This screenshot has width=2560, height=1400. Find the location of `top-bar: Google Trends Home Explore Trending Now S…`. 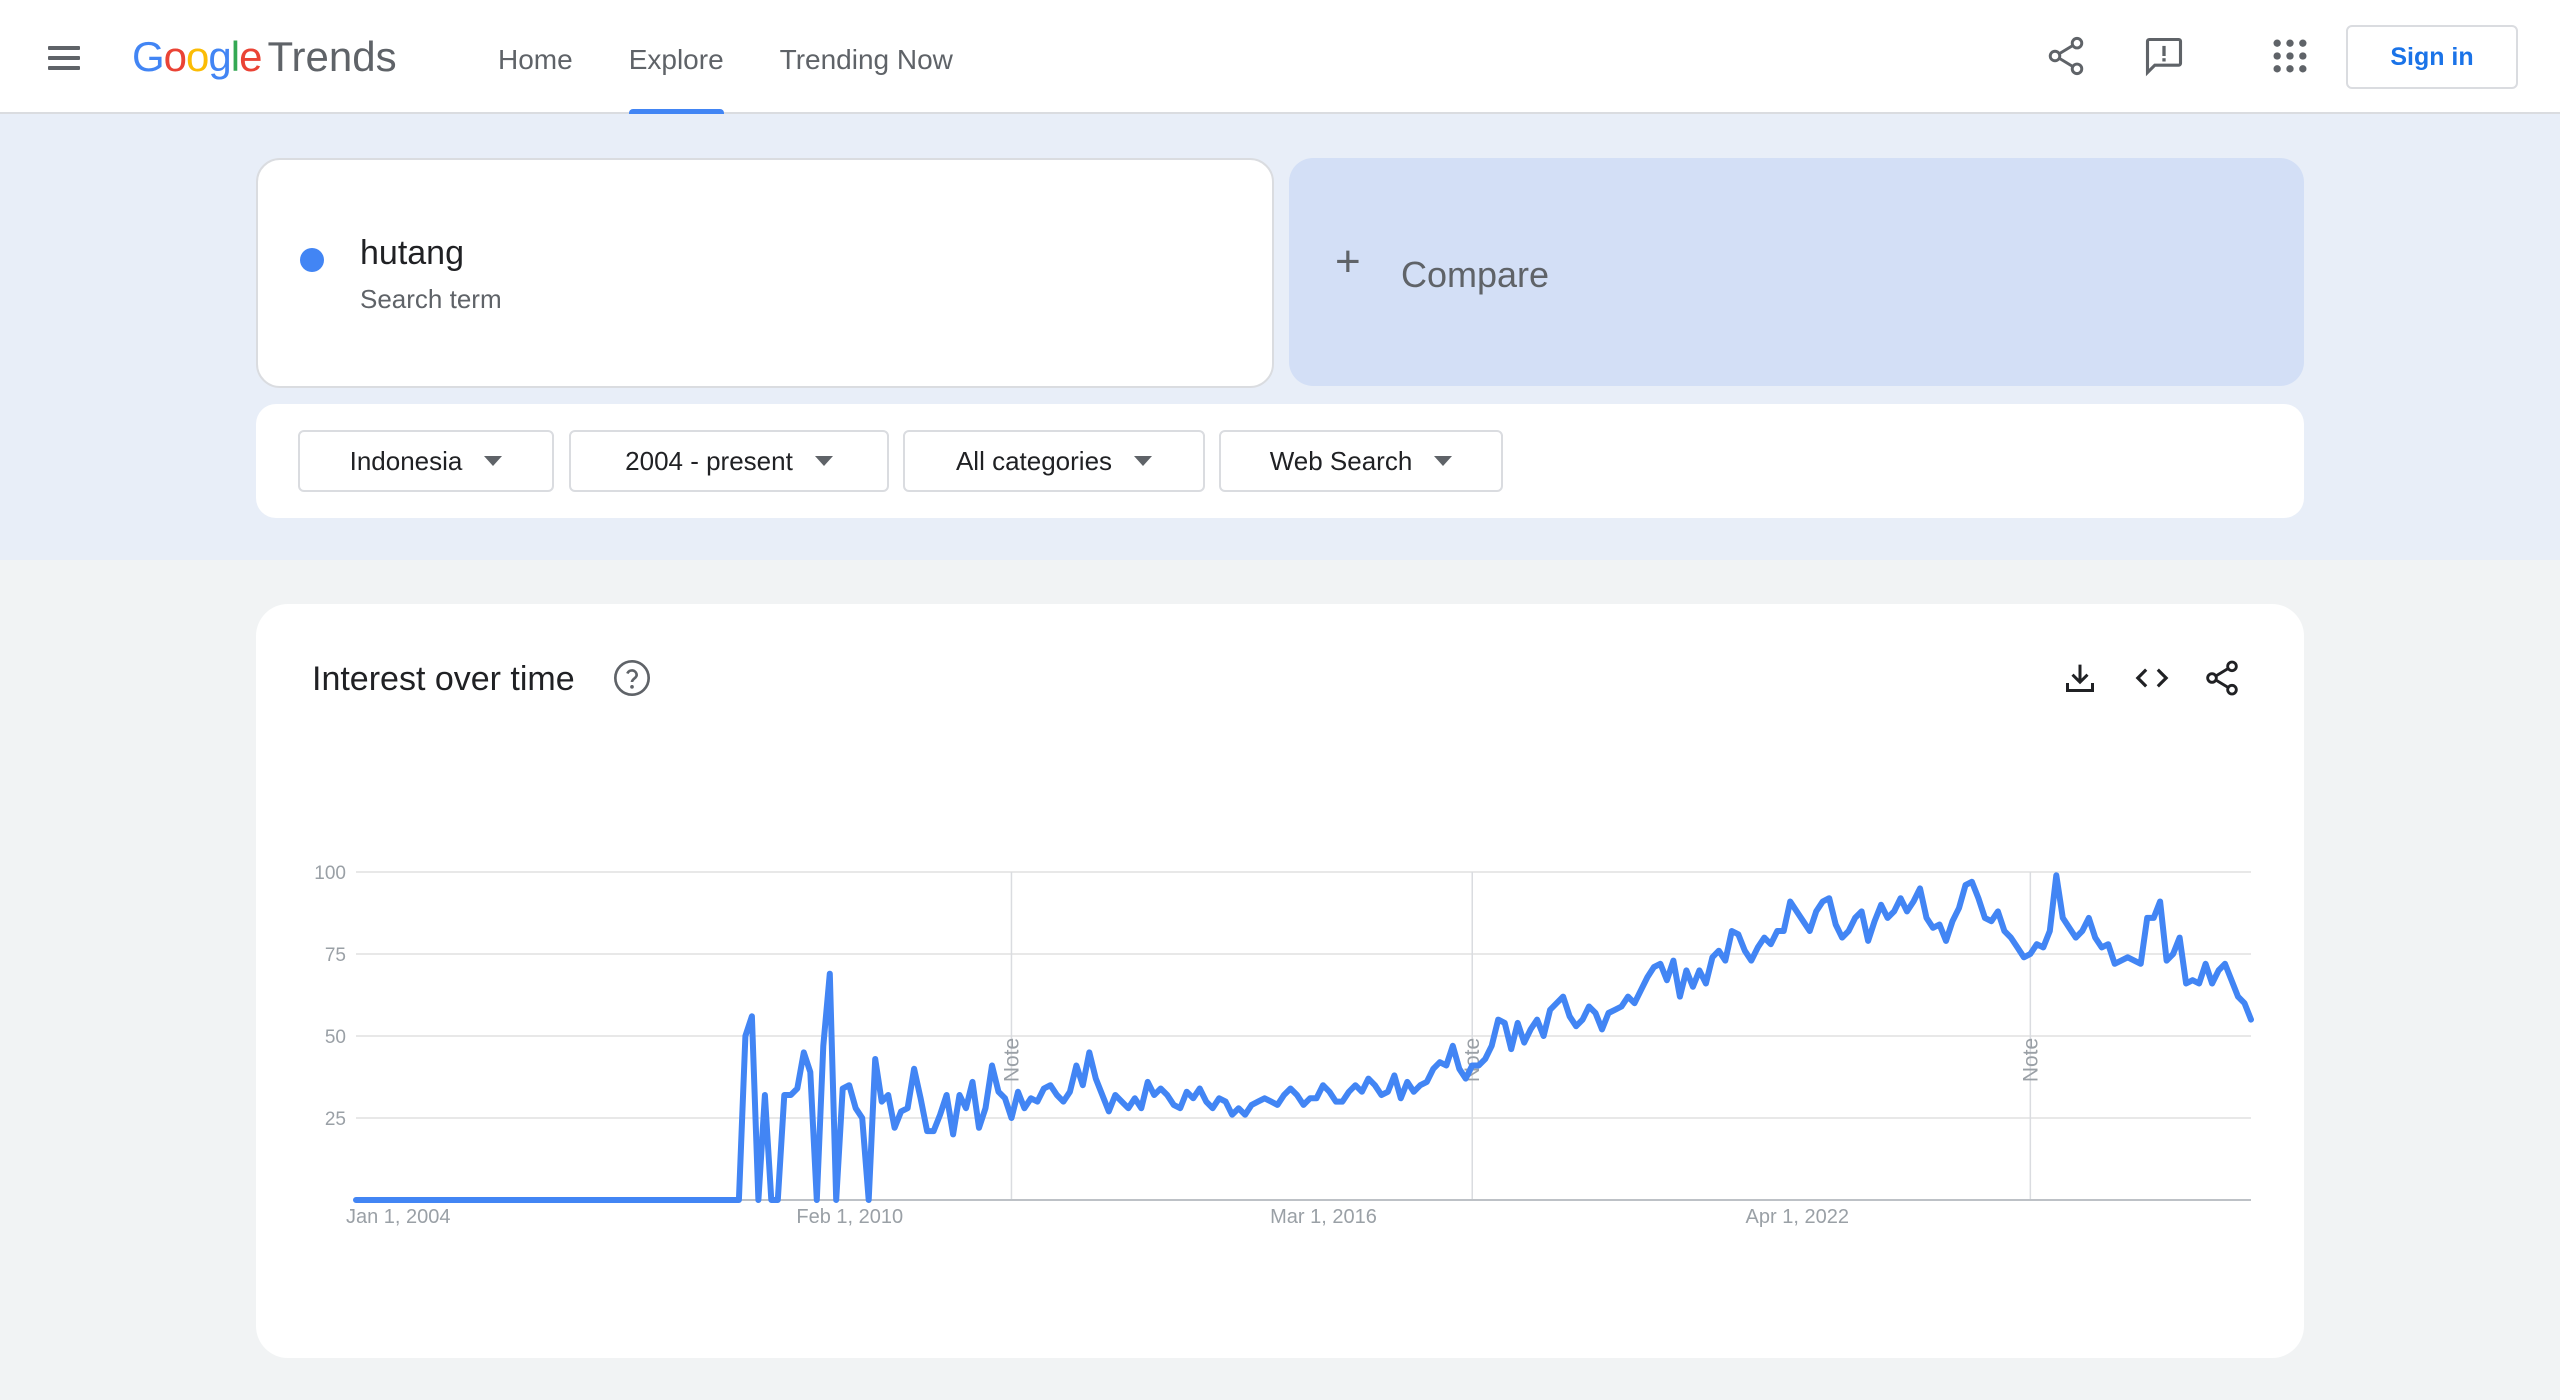

top-bar: Google Trends Home Explore Trending Now S… is located at coordinates (1280, 58).